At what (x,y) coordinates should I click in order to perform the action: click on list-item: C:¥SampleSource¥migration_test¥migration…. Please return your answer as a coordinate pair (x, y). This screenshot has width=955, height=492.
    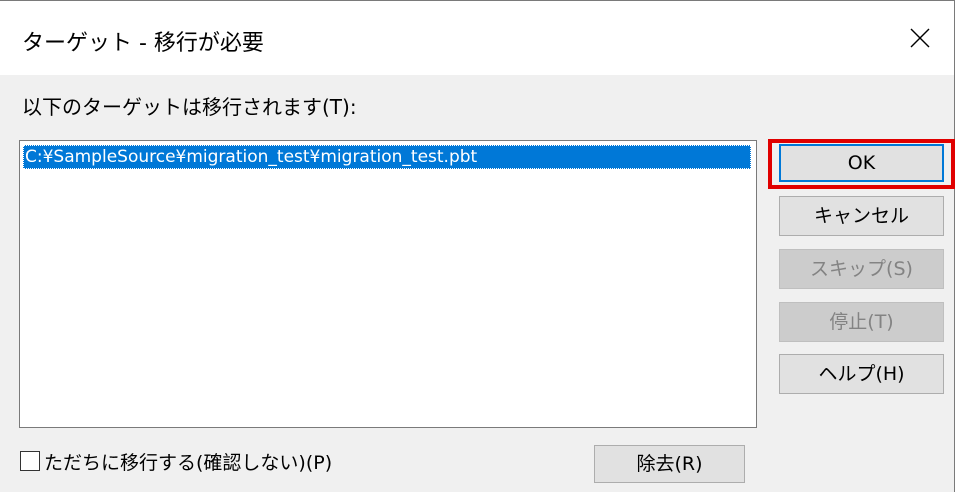
    Looking at the image, I should click on (387, 157).